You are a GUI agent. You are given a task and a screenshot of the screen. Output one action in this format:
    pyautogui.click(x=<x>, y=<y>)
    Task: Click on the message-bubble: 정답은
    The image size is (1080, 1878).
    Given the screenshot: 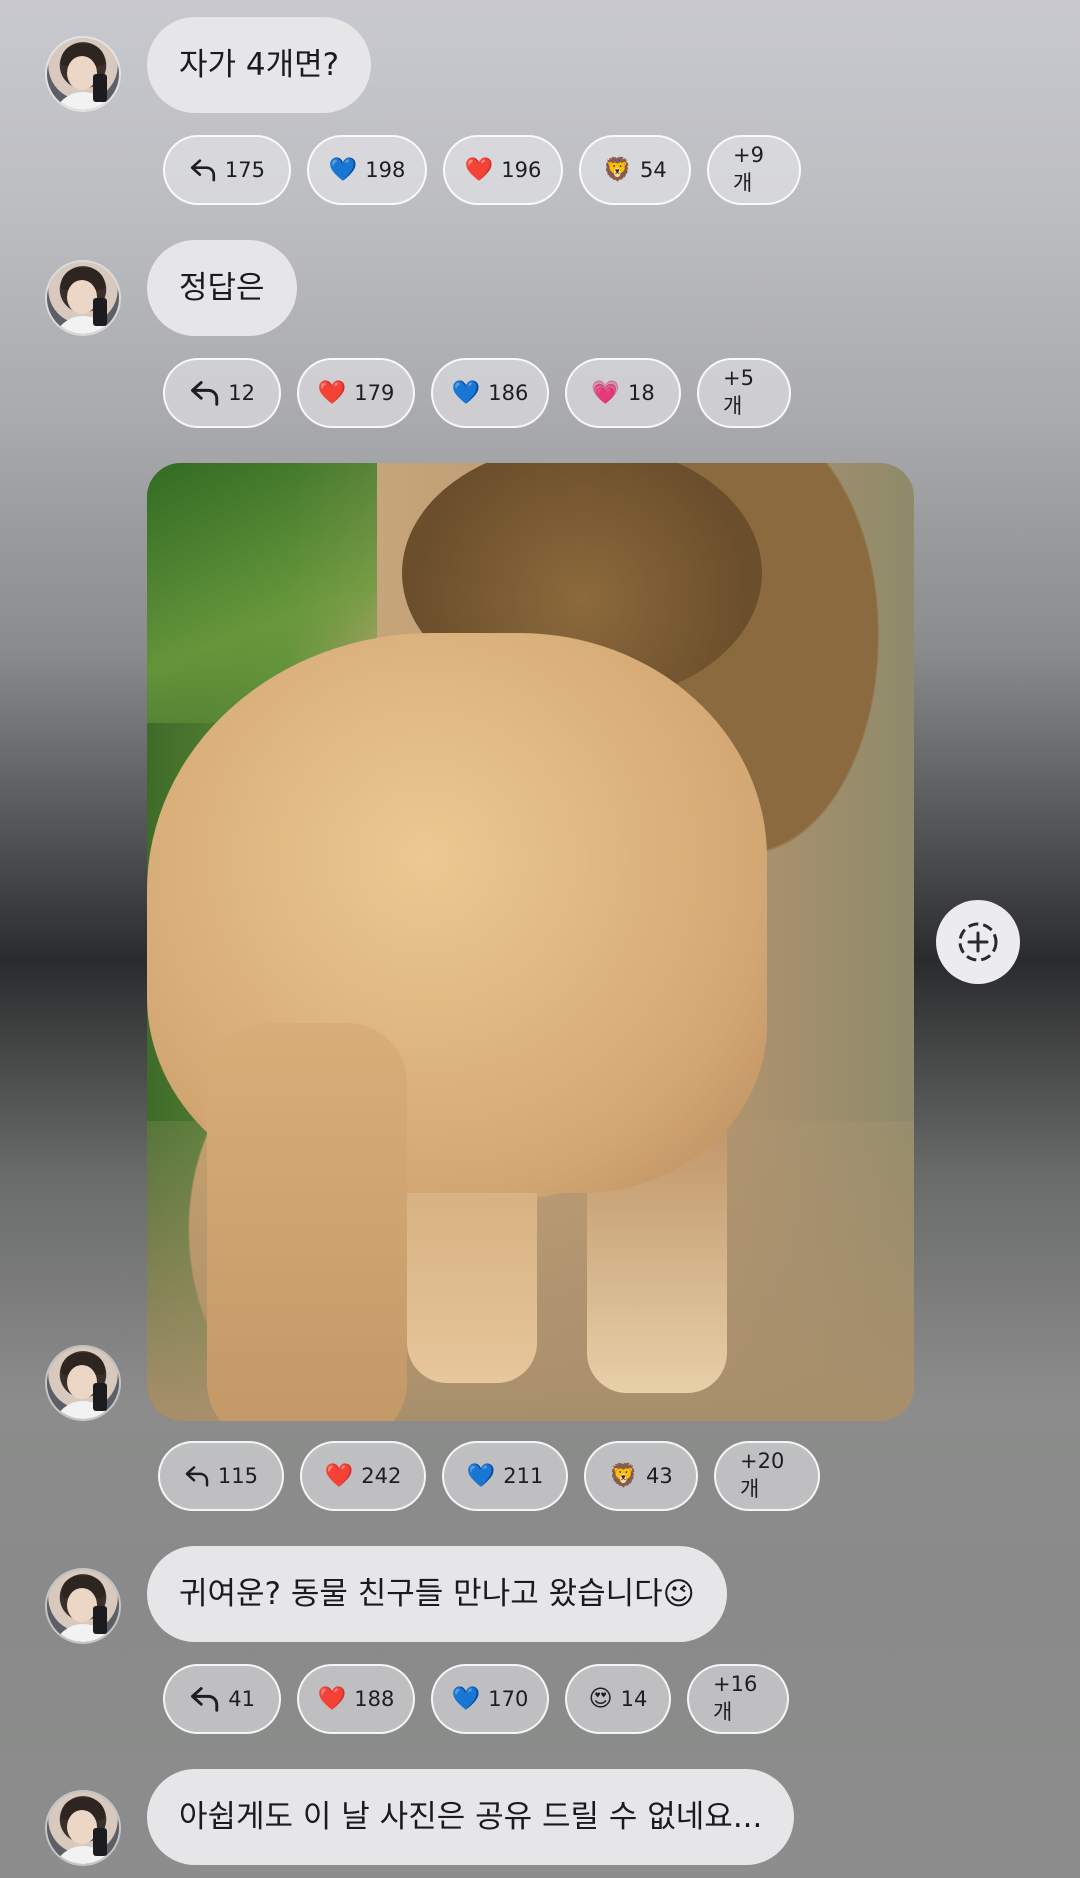 What is the action you would take?
    pyautogui.click(x=222, y=288)
    